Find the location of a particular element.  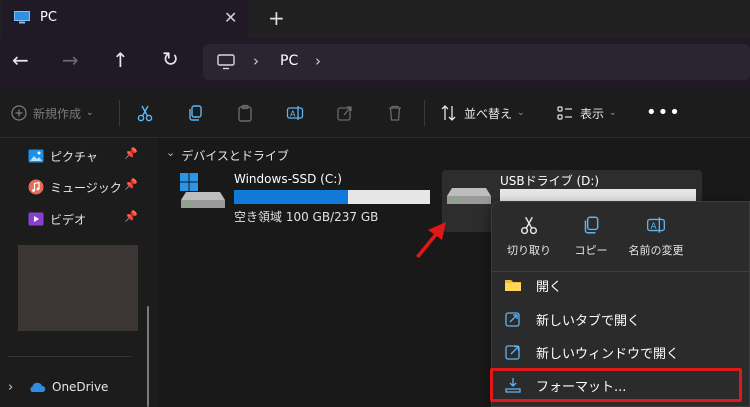

new-tab-button: + is located at coordinates (276, 18).